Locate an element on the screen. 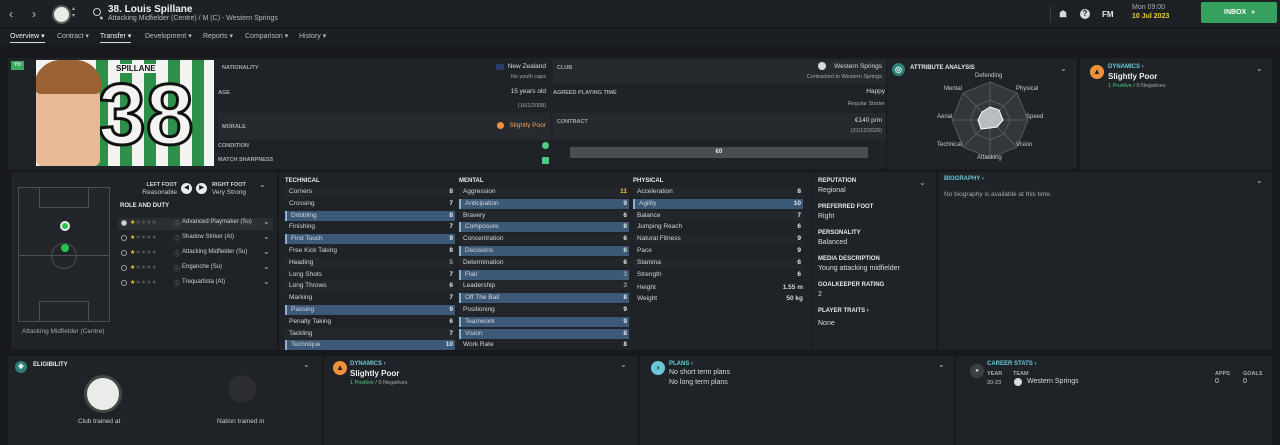 This screenshot has width=1280, height=445. plans-title: PLANS › is located at coordinates (681, 364).